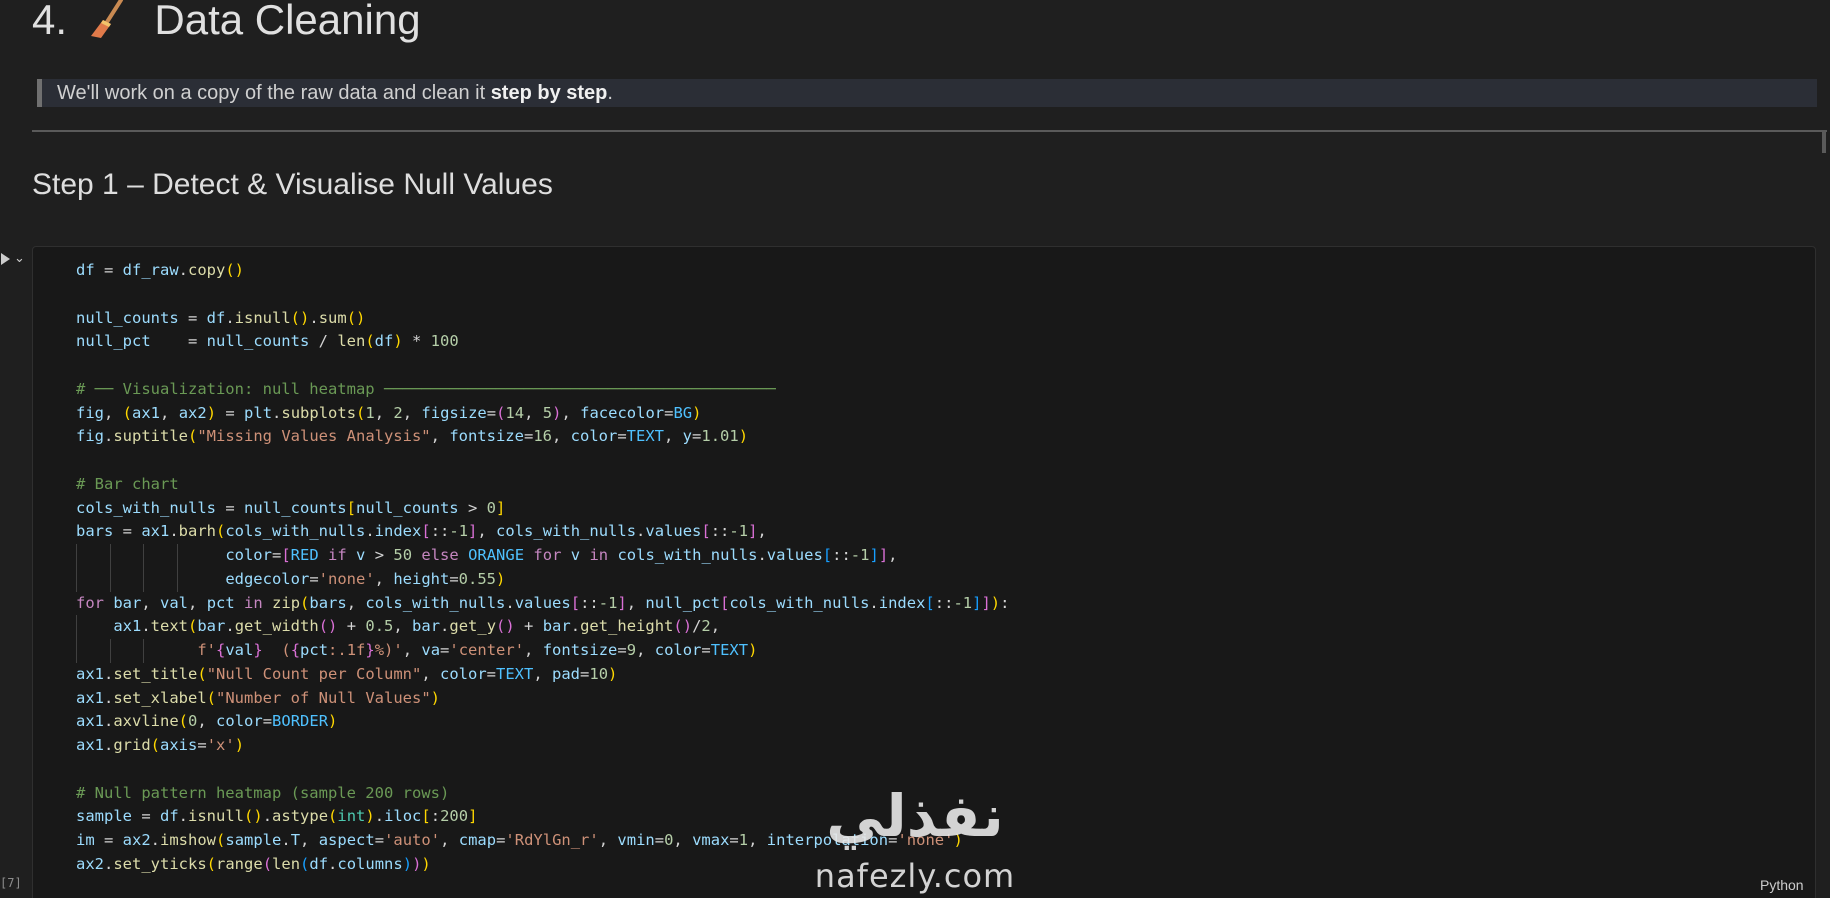 Image resolution: width=1830 pixels, height=898 pixels. I want to click on code-token: 100, so click(444, 341).